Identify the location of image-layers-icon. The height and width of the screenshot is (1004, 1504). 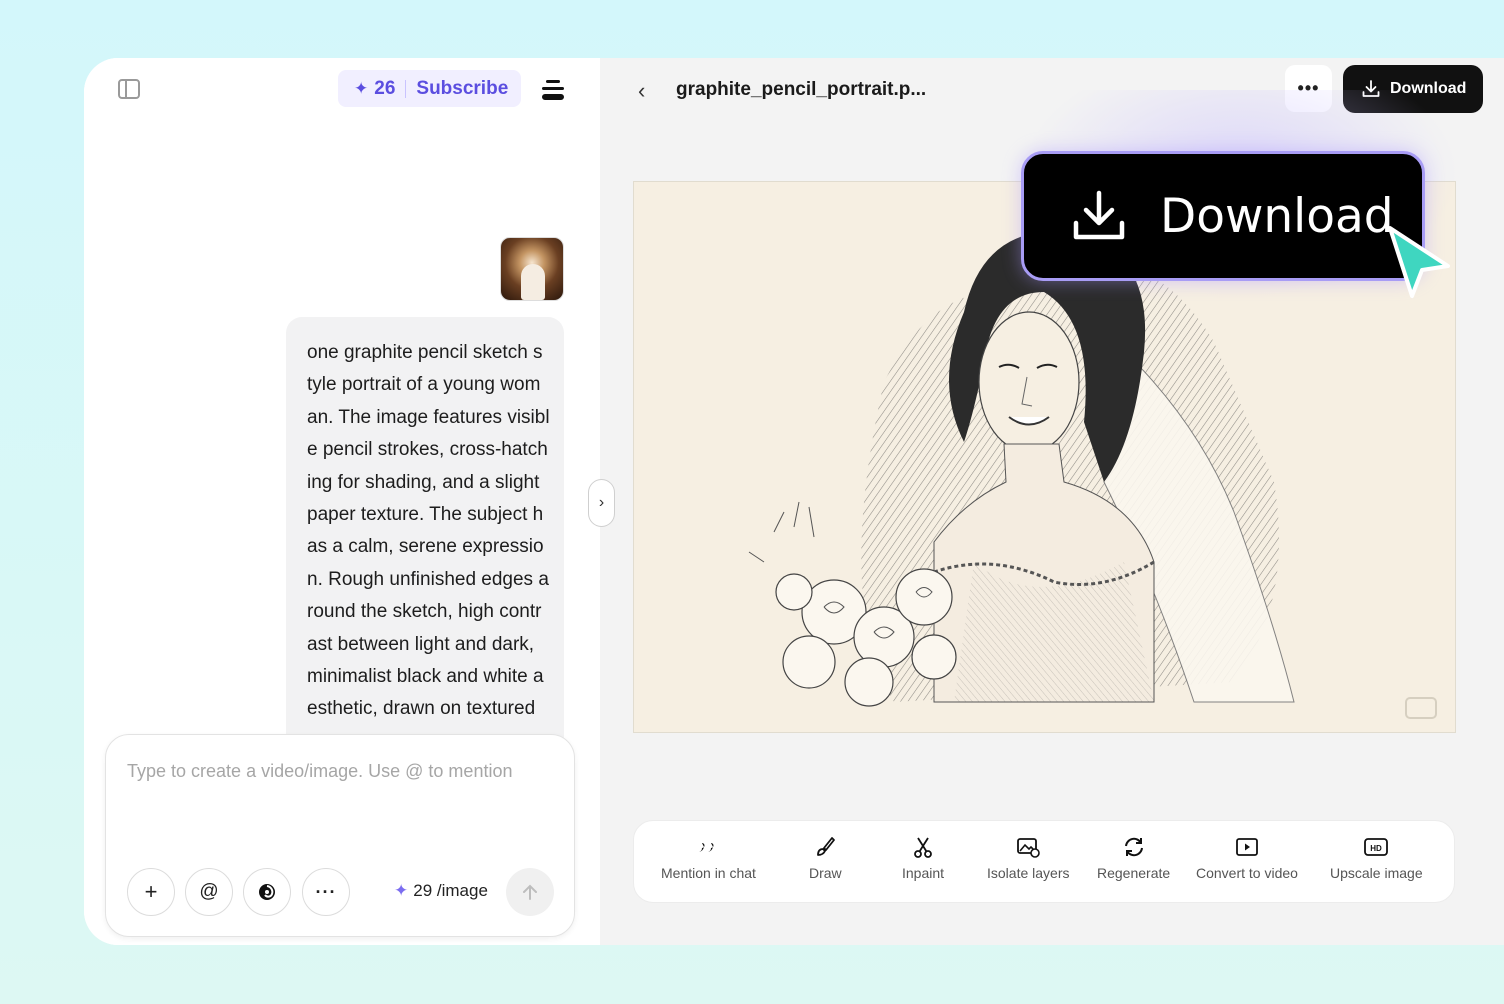
(1029, 848).